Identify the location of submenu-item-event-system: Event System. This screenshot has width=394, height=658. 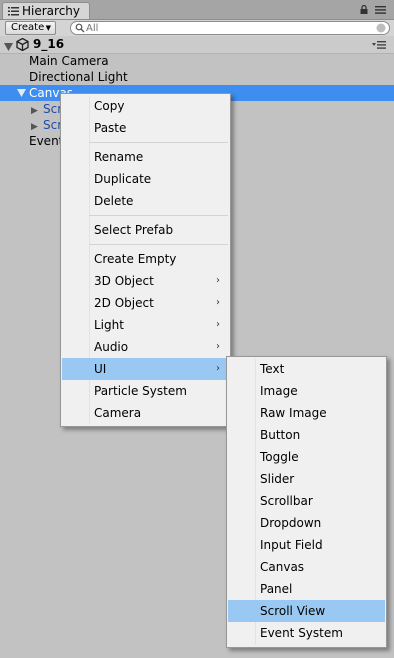
(306, 633).